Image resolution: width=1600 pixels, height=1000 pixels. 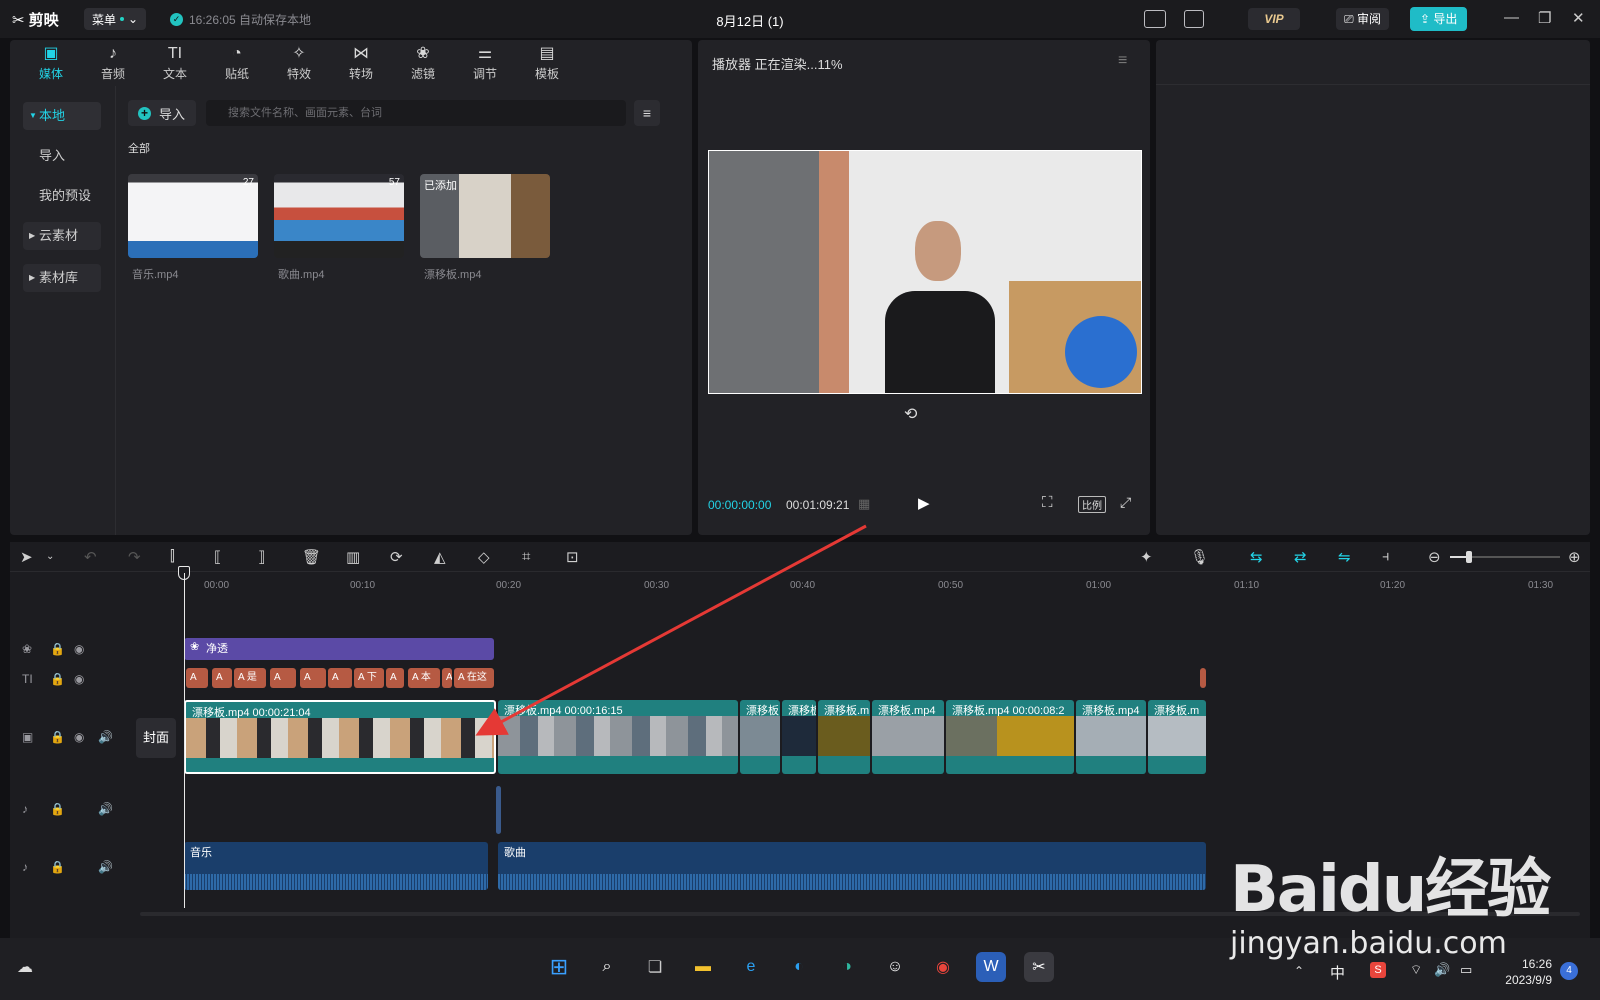 I want to click on review-button: ⎚ 审阅, so click(x=1362, y=19).